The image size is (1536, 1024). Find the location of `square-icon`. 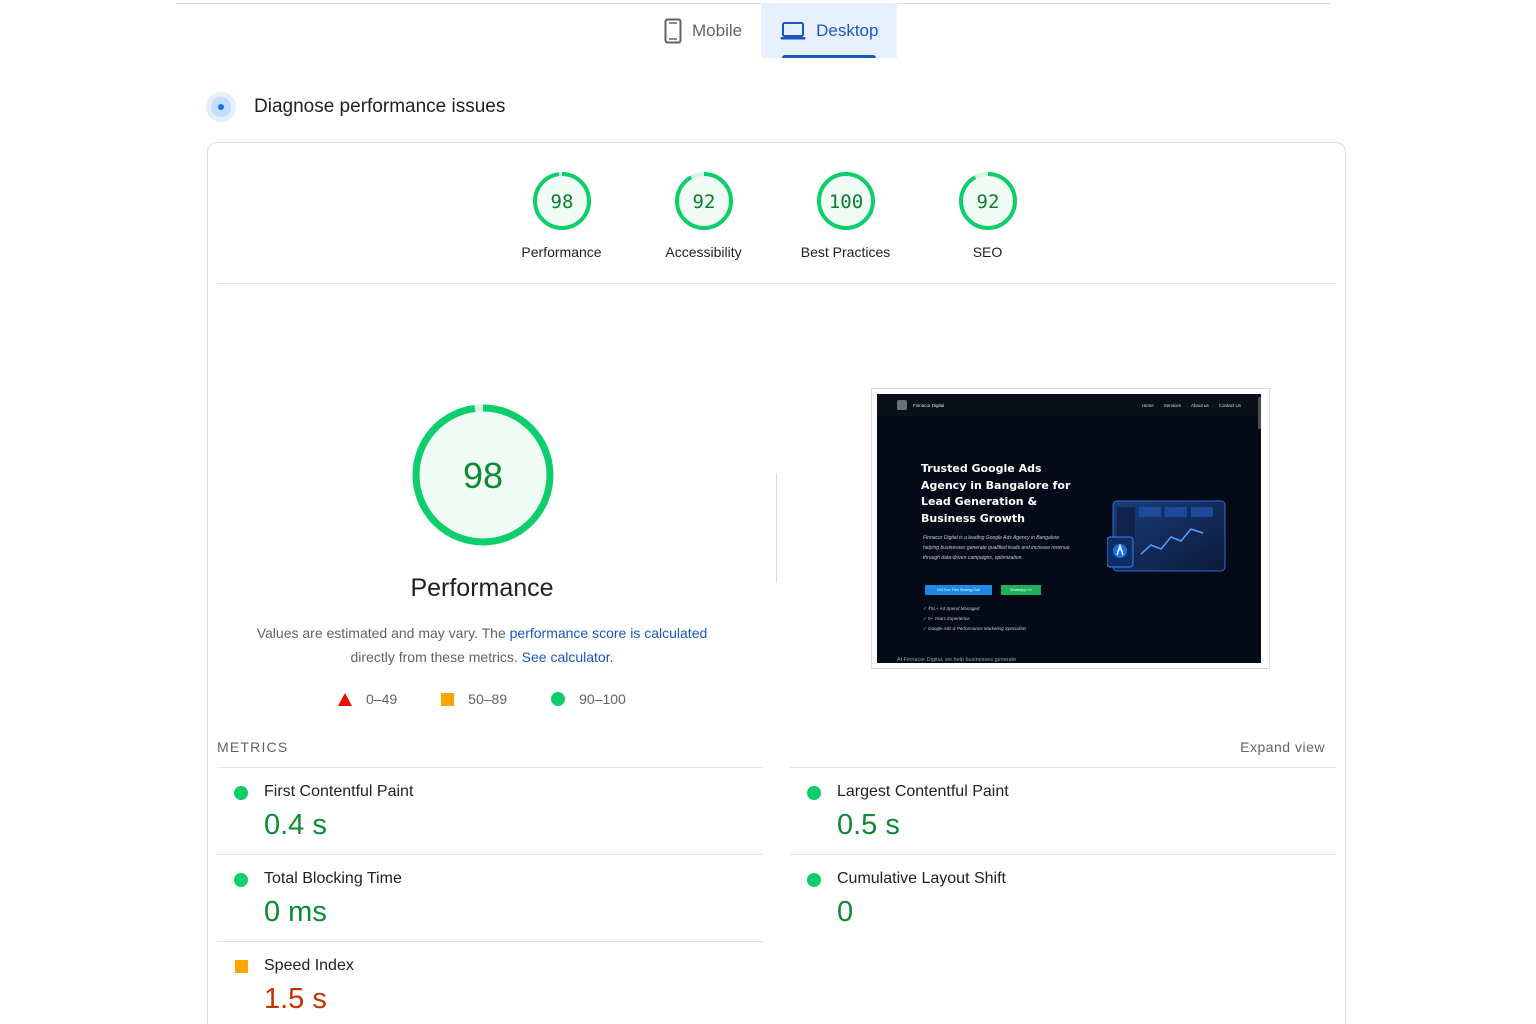

square-icon is located at coordinates (448, 699).